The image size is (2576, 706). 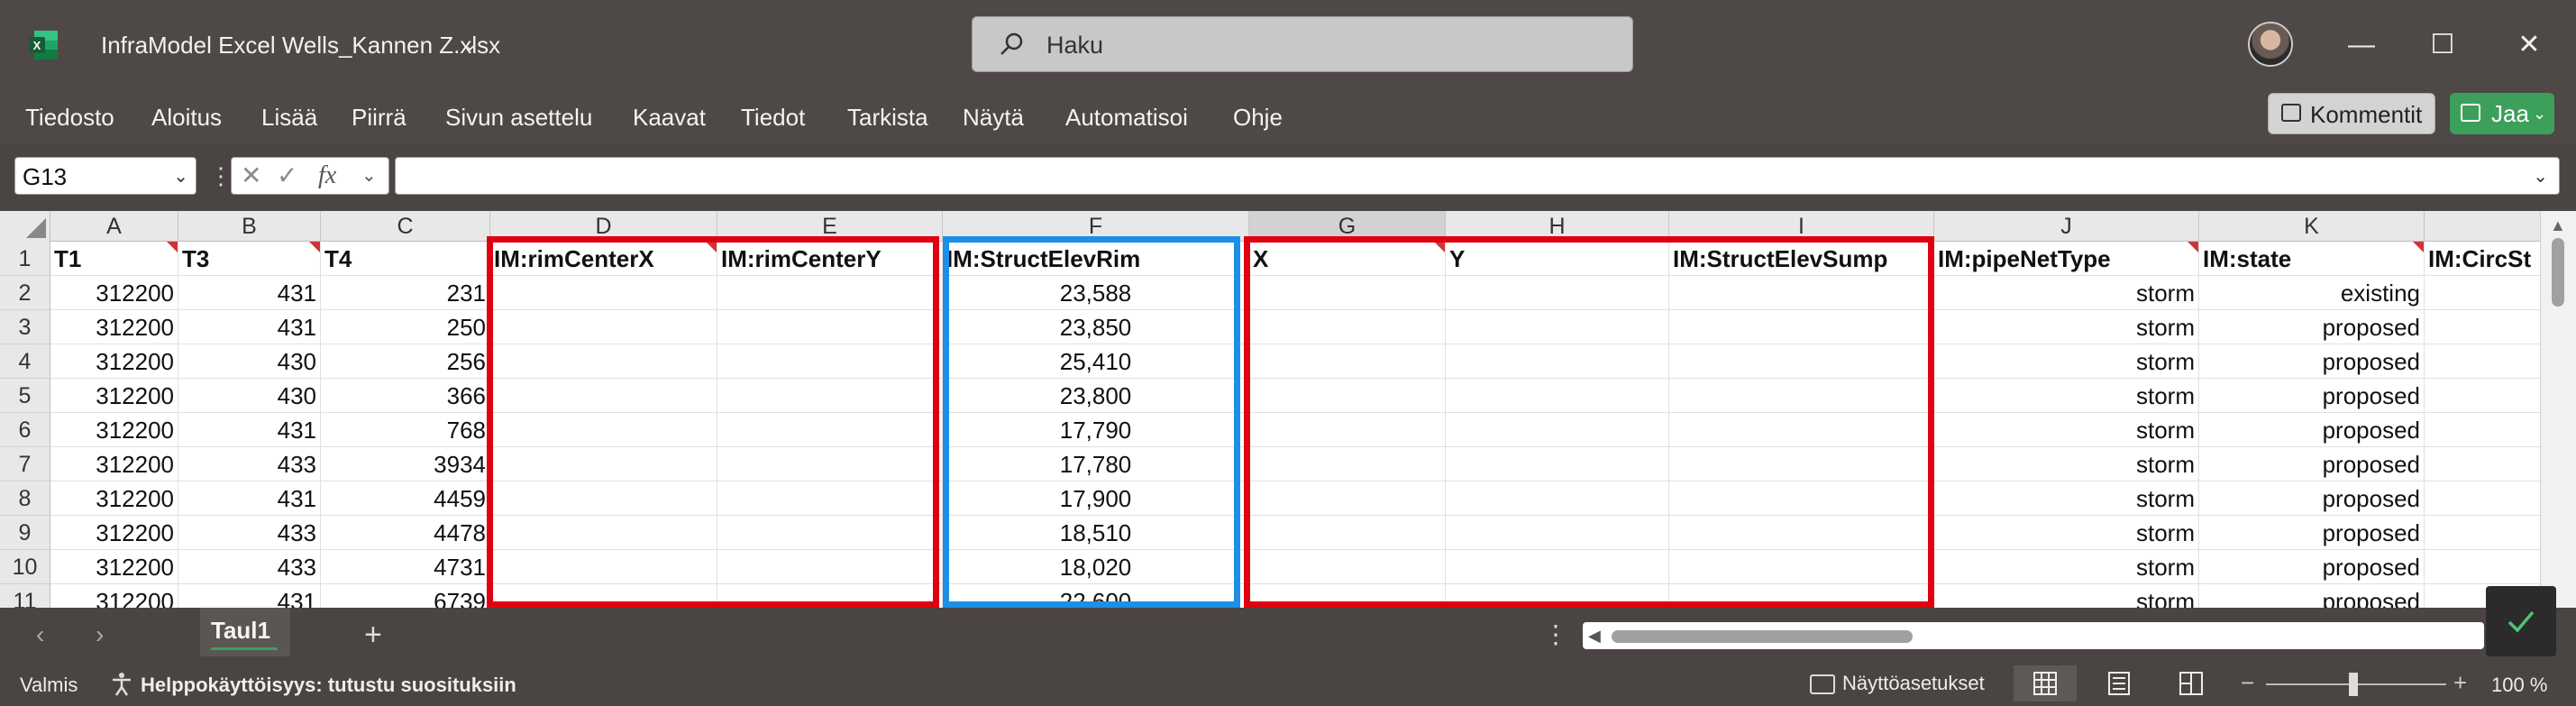 I want to click on table-cell: 3934, so click(x=405, y=464).